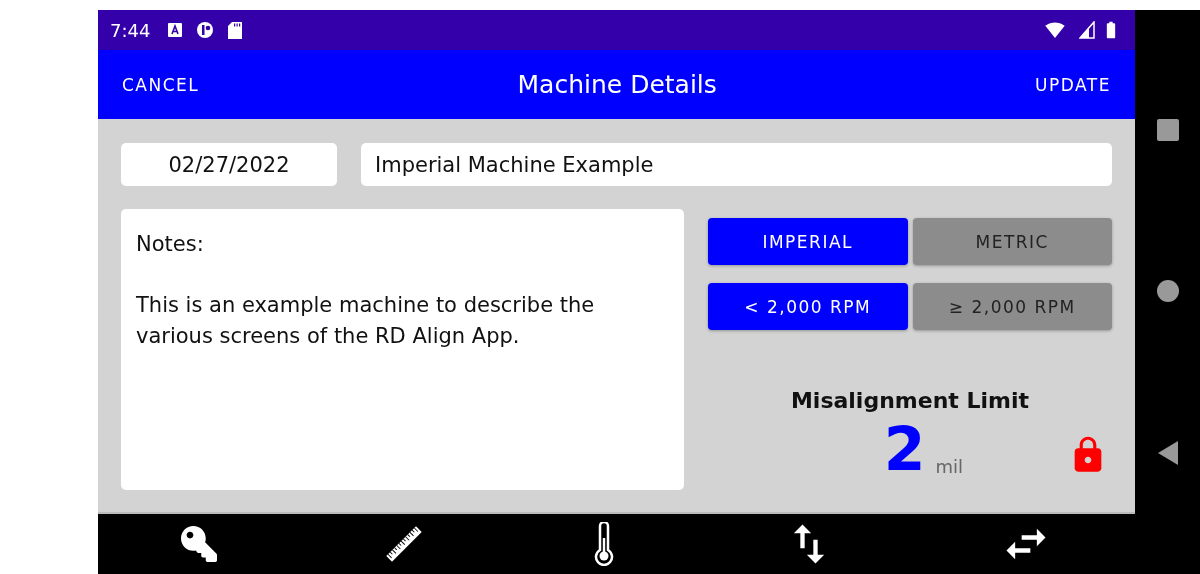 This screenshot has width=1200, height=574. I want to click on status-time: 7:44, so click(130, 30).